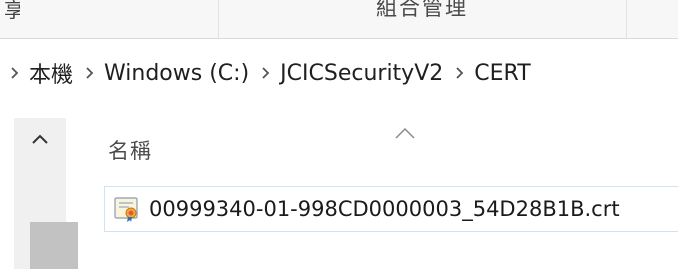  What do you see at coordinates (12, 11) in the screenshot?
I see `ribbon-partial-label: 享` at bounding box center [12, 11].